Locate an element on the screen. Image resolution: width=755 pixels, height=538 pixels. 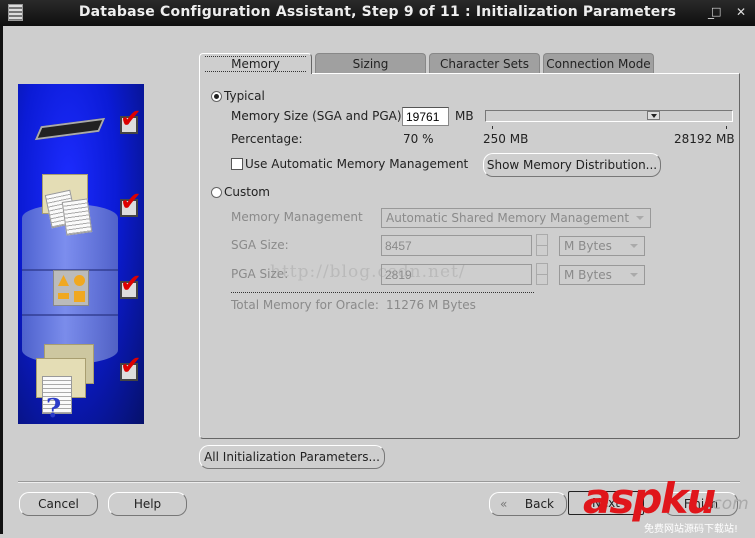
custom-radio is located at coordinates (216, 192).